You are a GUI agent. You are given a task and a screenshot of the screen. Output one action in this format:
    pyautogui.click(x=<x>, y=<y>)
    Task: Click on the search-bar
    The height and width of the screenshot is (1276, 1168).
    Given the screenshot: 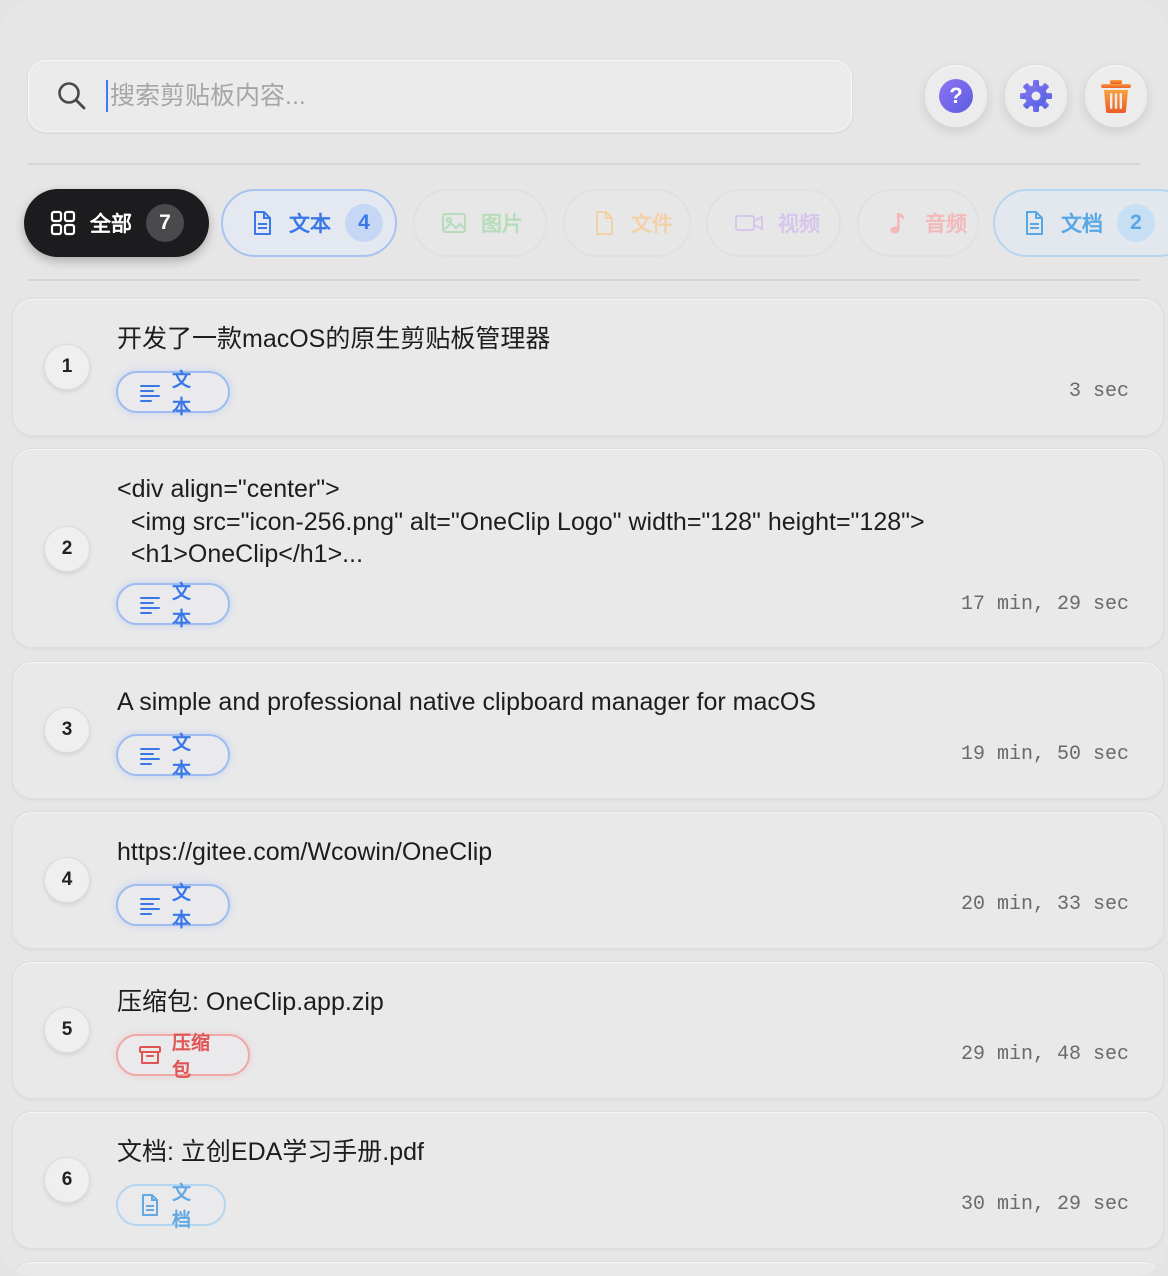 What is the action you would take?
    pyautogui.click(x=440, y=96)
    